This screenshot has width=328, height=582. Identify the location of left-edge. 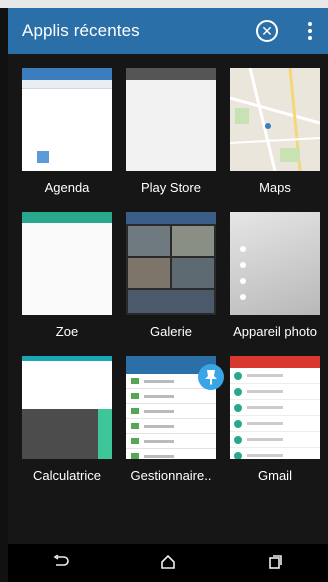
(4, 295).